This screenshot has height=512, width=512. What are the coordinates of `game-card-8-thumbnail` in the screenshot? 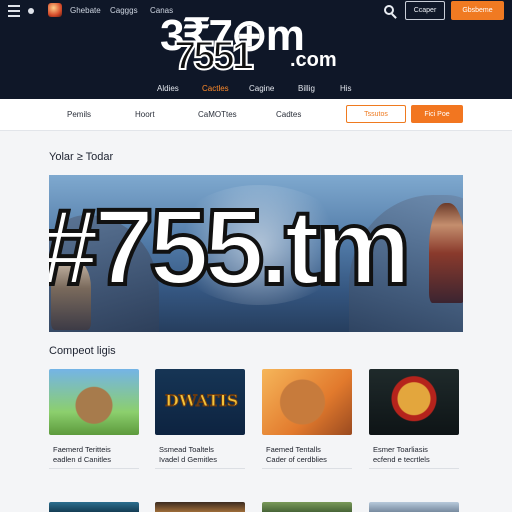 It's located at (414, 507).